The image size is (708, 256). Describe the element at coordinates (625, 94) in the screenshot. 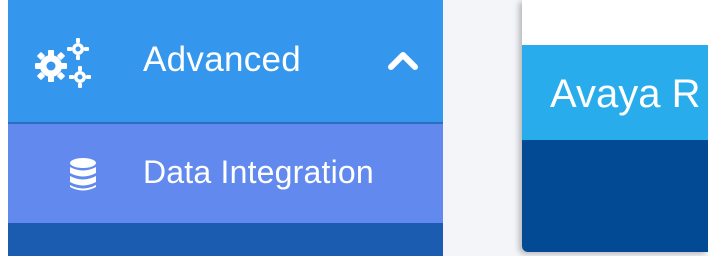

I see `card-title: Avaya R` at that location.